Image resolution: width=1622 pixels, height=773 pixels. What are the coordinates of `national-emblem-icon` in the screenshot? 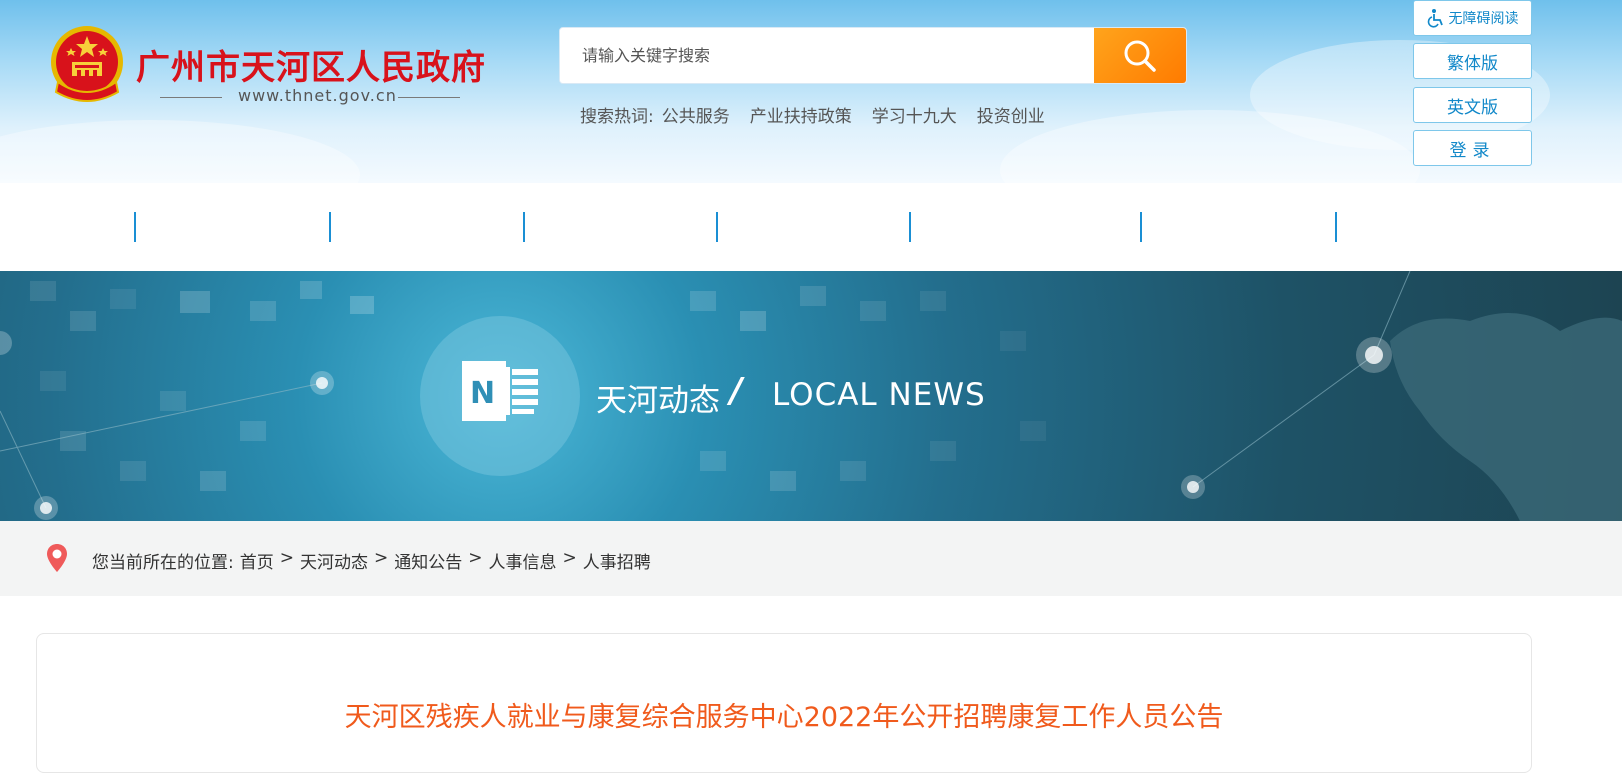 It's located at (87, 65).